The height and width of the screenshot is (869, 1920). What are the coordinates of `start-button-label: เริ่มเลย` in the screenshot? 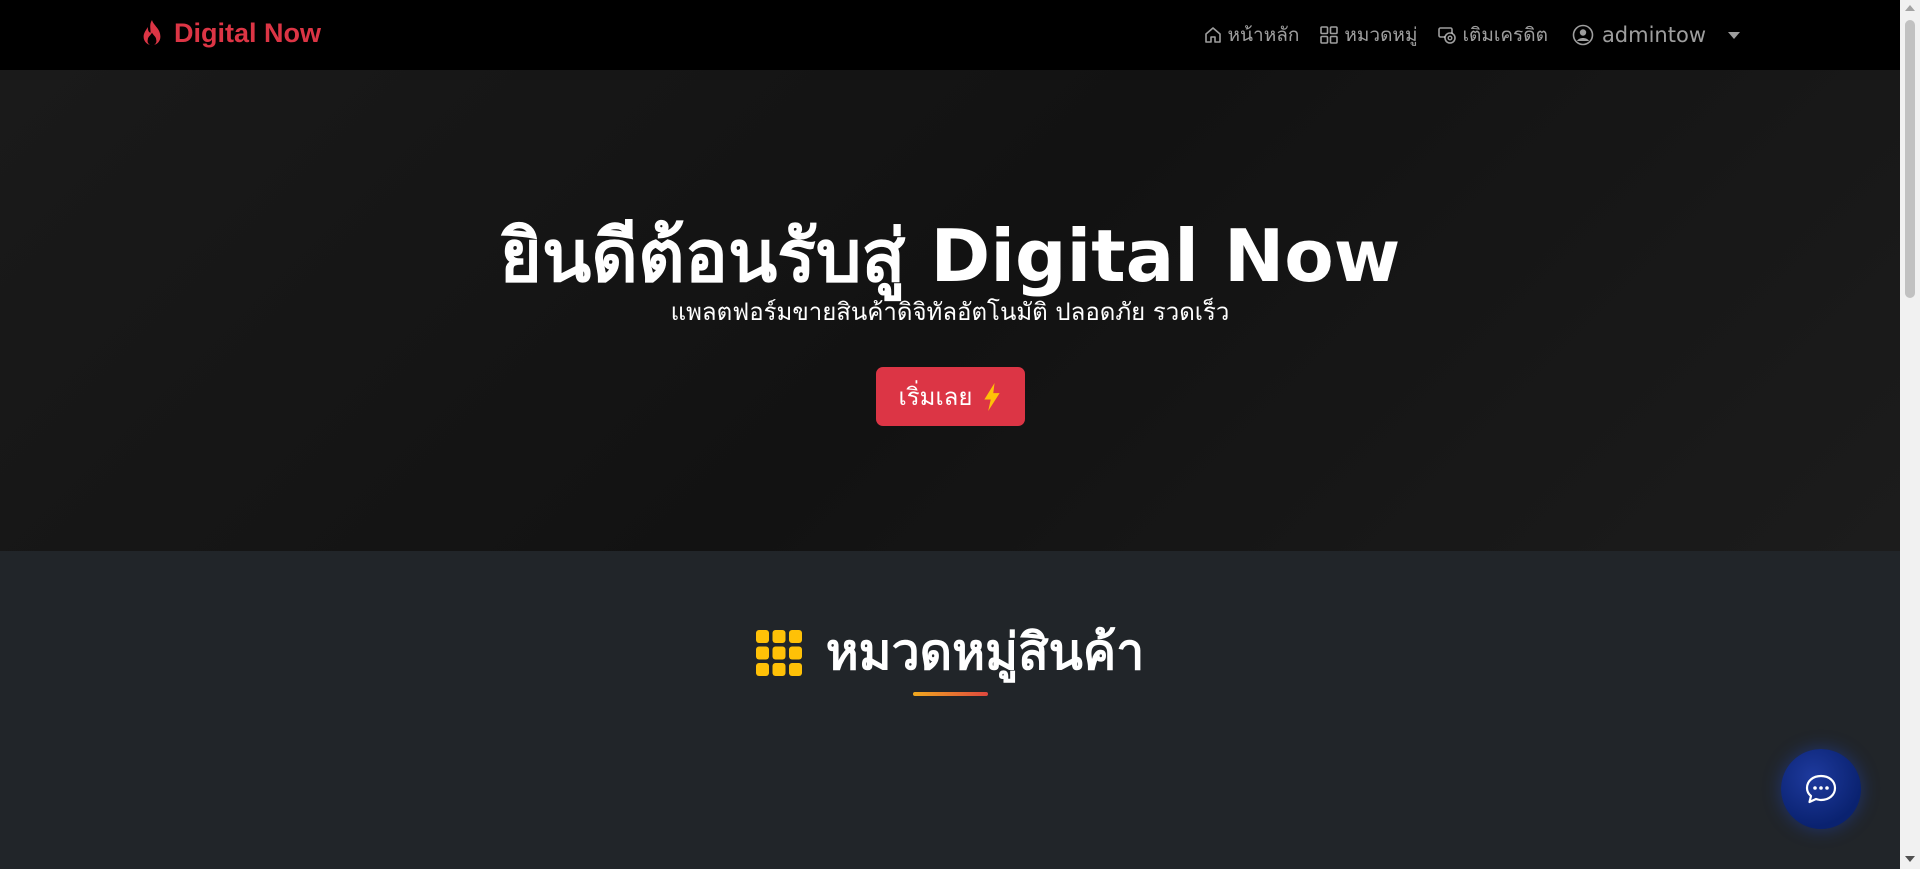 It's located at (935, 397).